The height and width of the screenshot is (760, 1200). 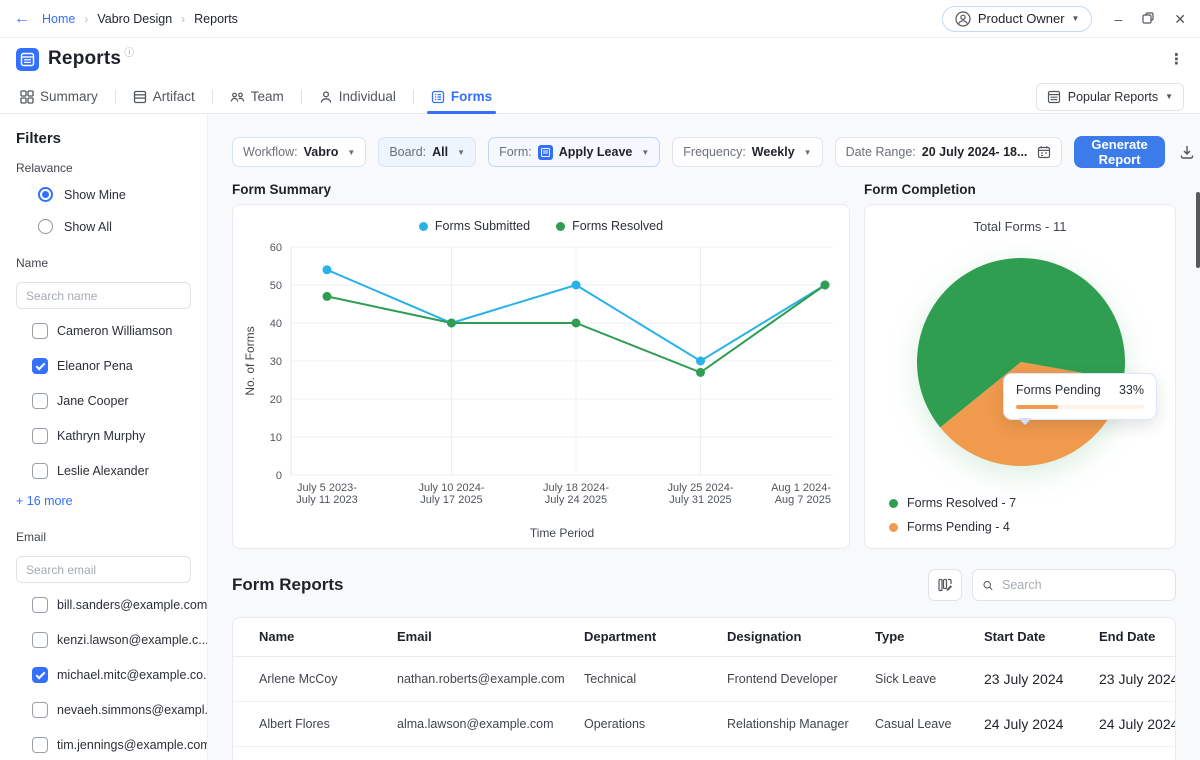 I want to click on form-completion-title: Form Completion, so click(x=920, y=189).